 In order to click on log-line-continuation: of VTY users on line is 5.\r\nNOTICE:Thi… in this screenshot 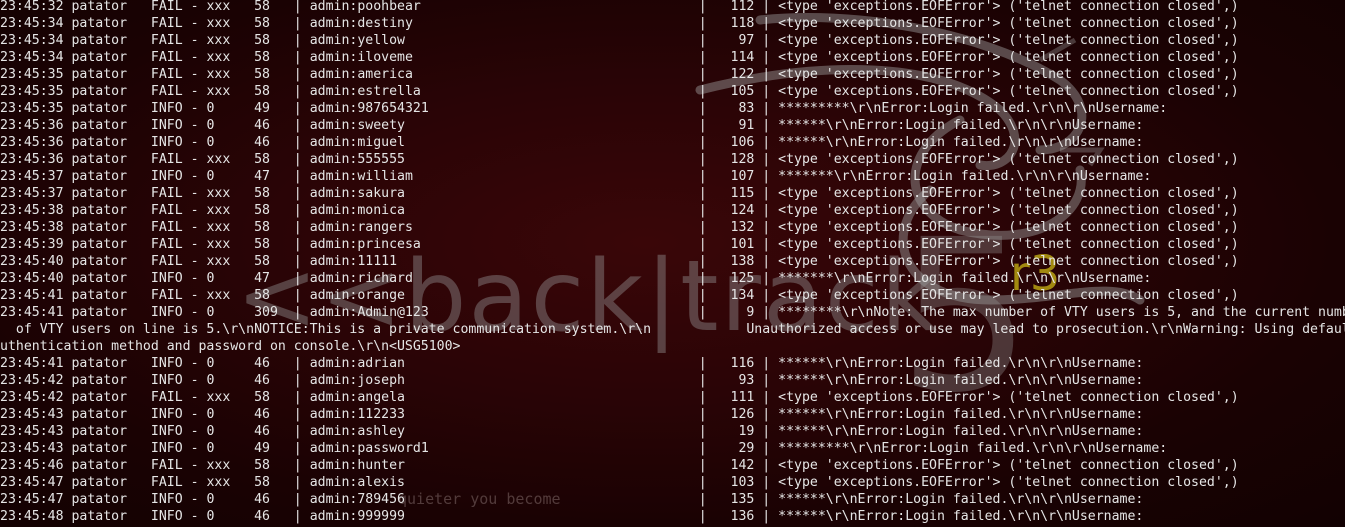, I will do `click(672, 329)`.